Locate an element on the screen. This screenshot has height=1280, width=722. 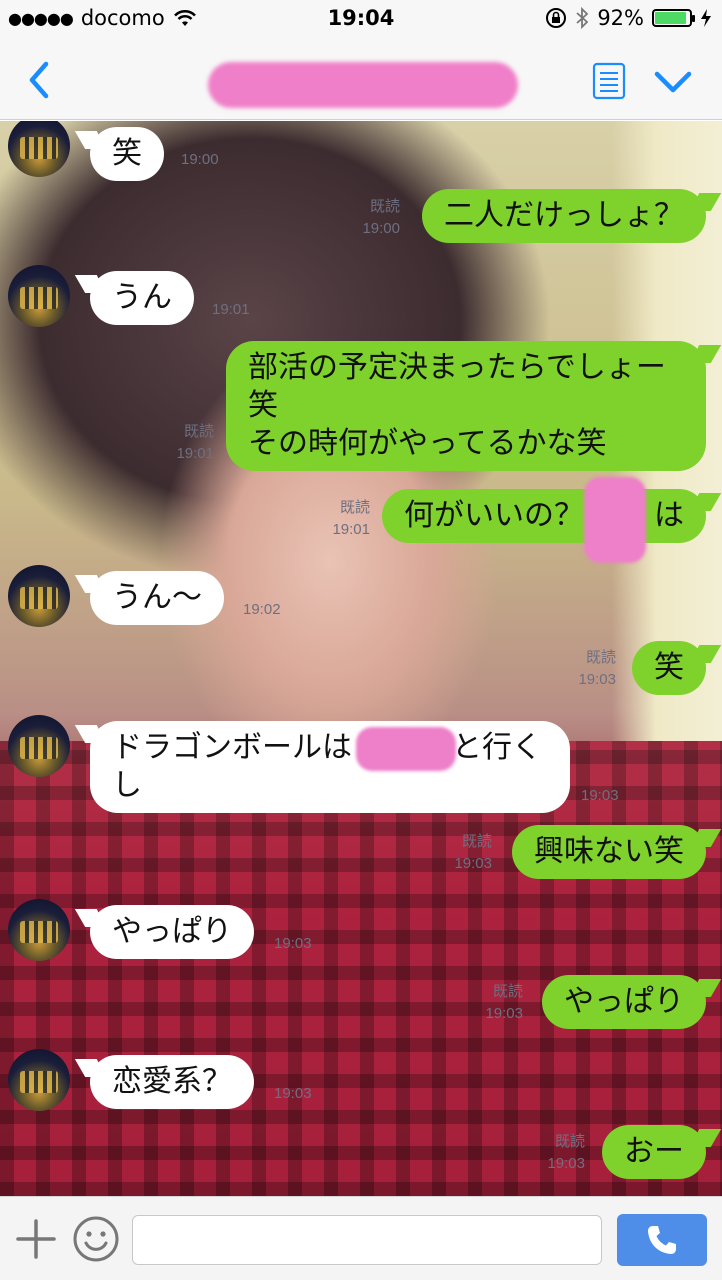
outgoing-message: 二人だけっしょ？ is located at coordinates (564, 216).